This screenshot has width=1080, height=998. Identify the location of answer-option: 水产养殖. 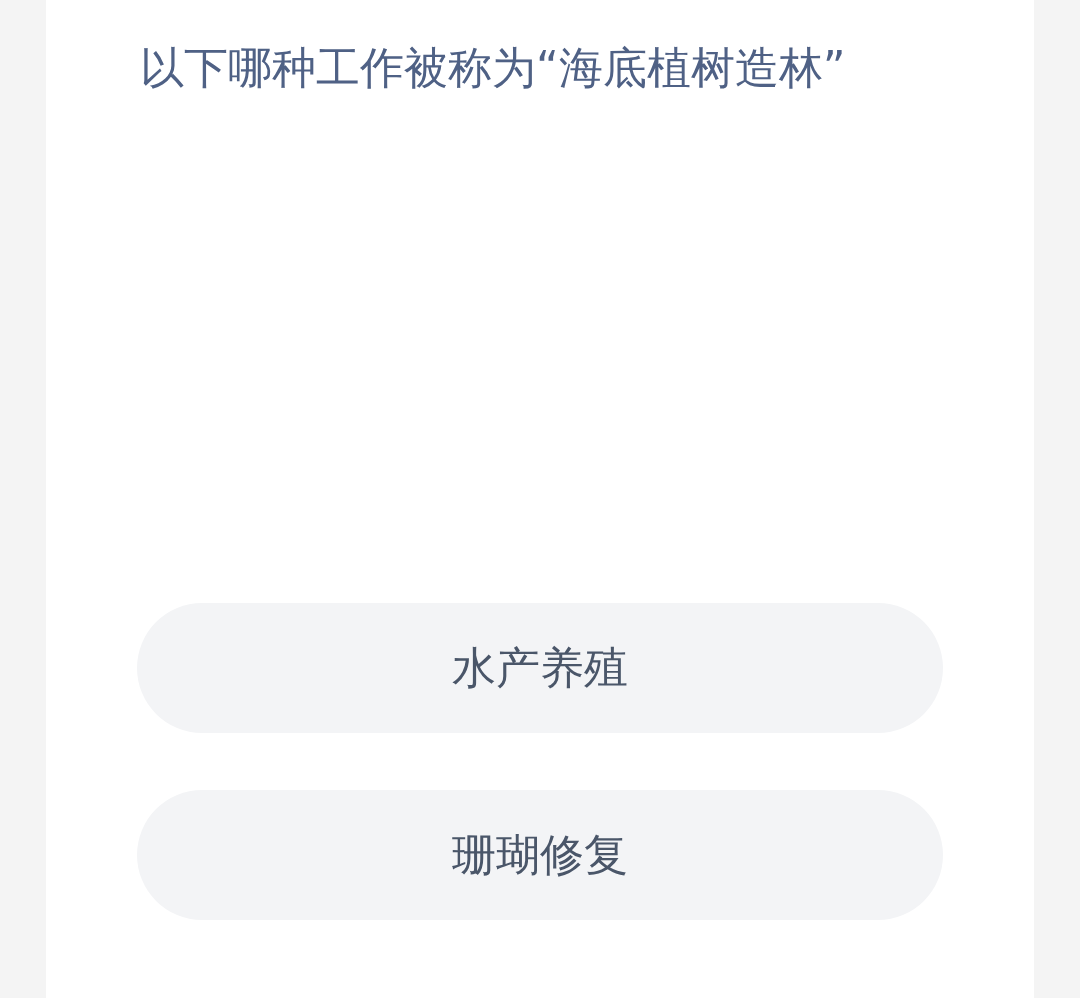
(540, 668).